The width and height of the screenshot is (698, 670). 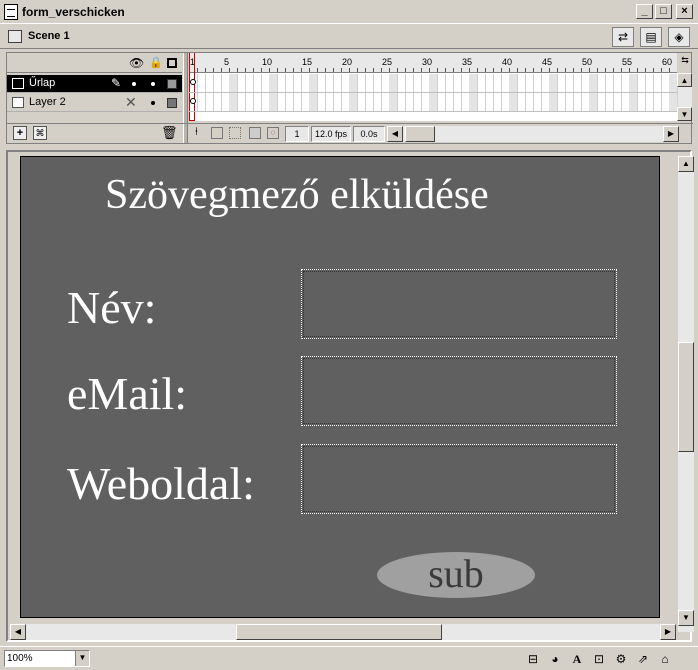 What do you see at coordinates (339, 632) in the screenshot?
I see `stage-hscroll-thumb` at bounding box center [339, 632].